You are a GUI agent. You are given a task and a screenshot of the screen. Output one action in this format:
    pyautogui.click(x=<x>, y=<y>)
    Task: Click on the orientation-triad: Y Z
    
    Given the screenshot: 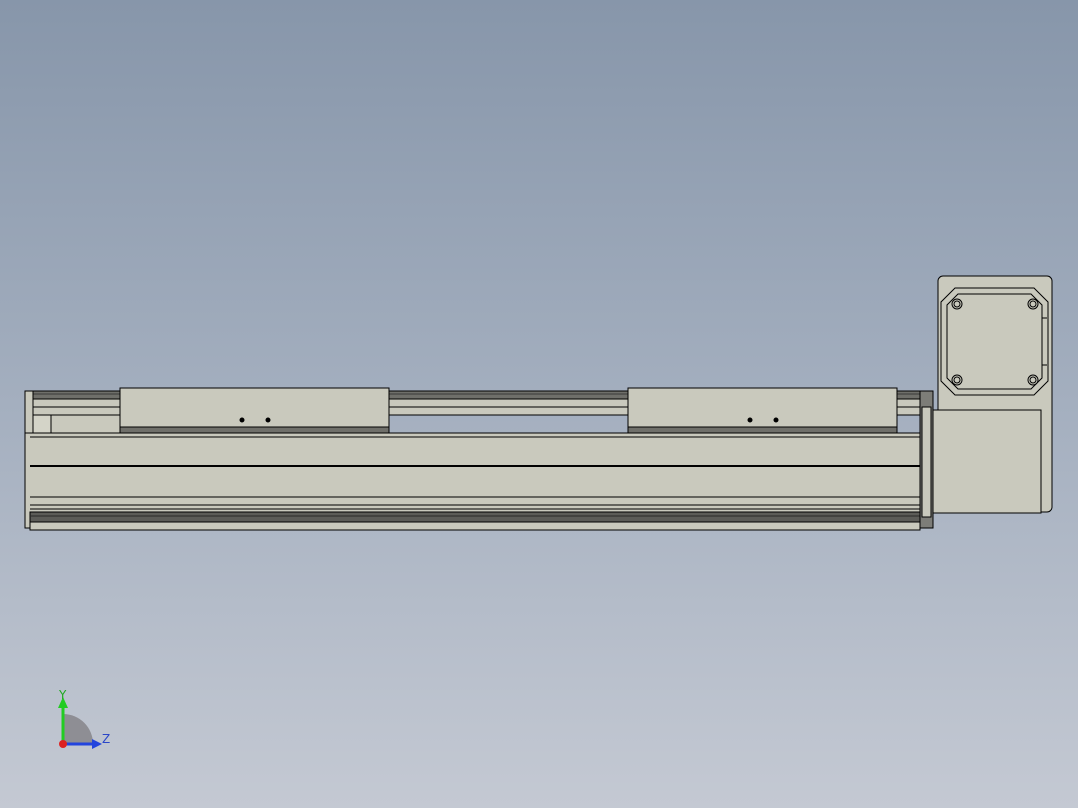 What is the action you would take?
    pyautogui.click(x=85, y=725)
    